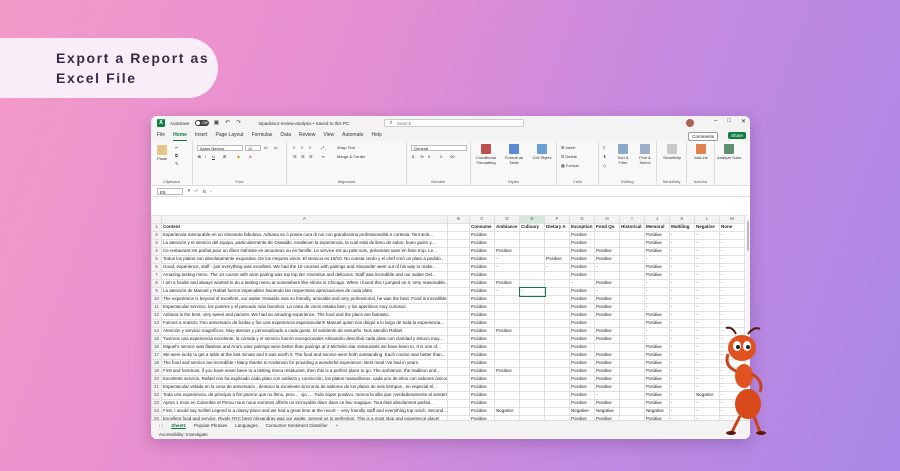  Describe the element at coordinates (458, 227) in the screenshot. I see `column-title` at that location.